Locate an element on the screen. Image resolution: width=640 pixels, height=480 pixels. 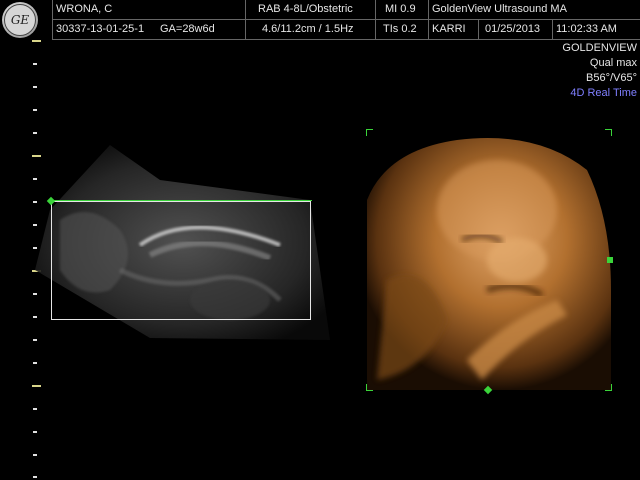
mechanical-index: MI 0.9 is located at coordinates (400, 9).